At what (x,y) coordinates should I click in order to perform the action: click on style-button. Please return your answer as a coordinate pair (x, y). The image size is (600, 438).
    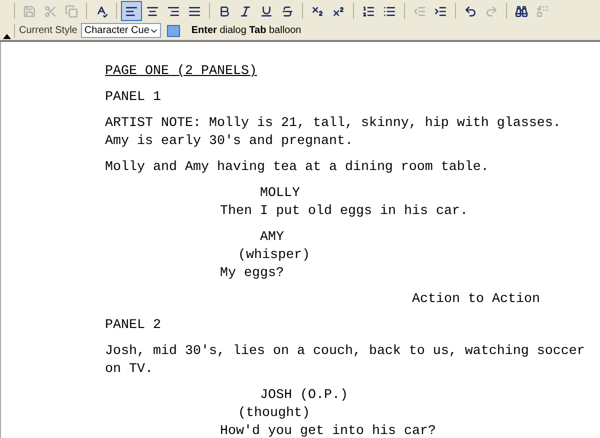
    Looking at the image, I should click on (173, 30).